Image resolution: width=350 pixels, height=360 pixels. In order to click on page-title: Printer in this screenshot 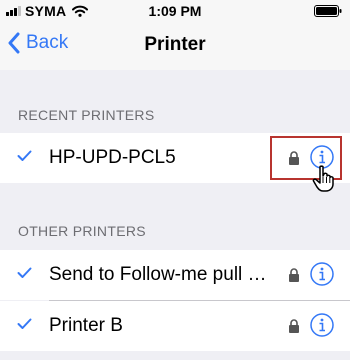, I will do `click(175, 44)`.